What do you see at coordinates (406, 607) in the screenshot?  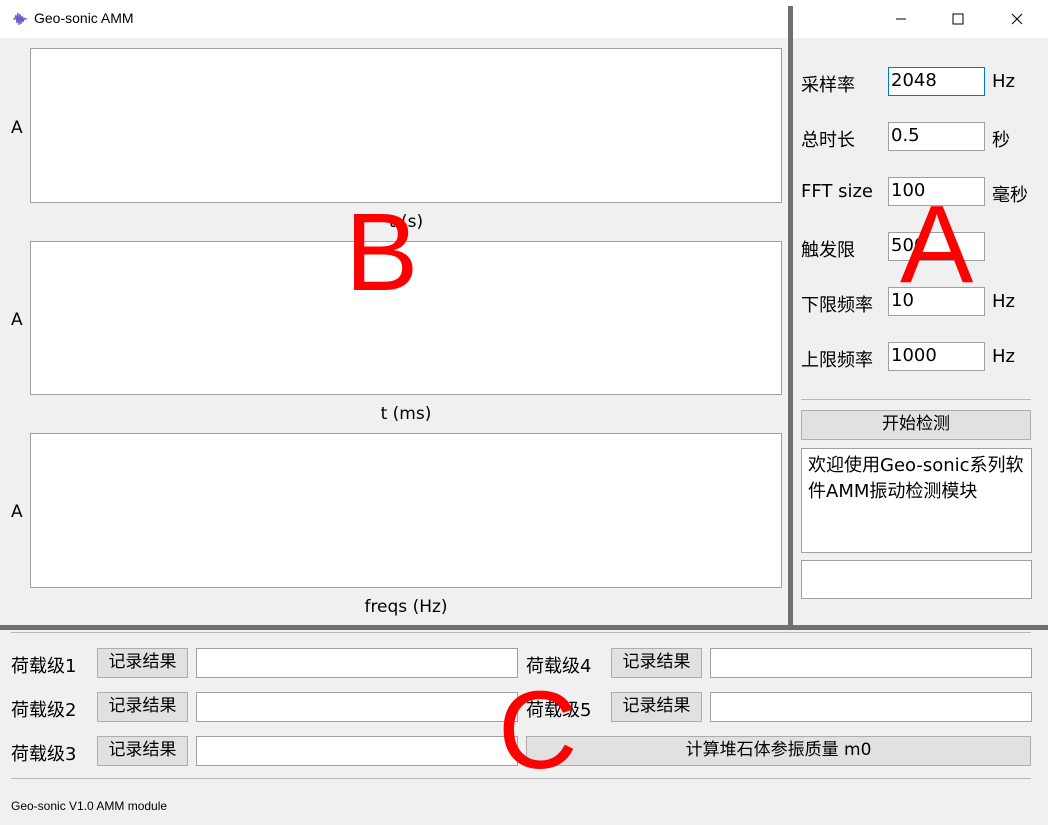 I see `plot3-xlabel: freqs (Hz)` at bounding box center [406, 607].